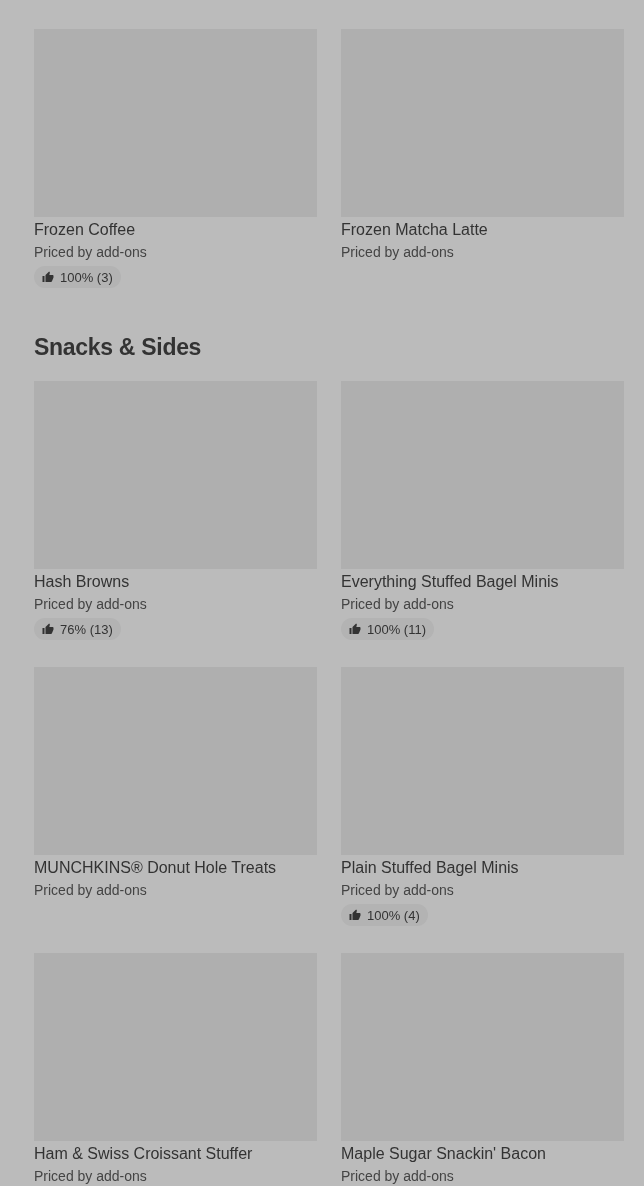 This screenshot has height=1186, width=644. What do you see at coordinates (155, 868) in the screenshot?
I see `item-name: MUNCHKINS® Donut Hole Treats` at bounding box center [155, 868].